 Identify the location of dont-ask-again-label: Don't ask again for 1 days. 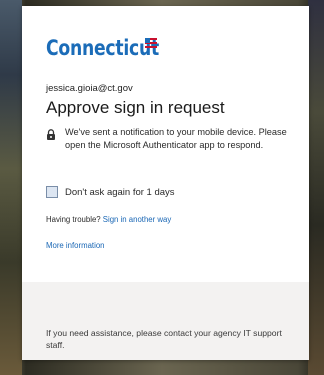
(120, 192).